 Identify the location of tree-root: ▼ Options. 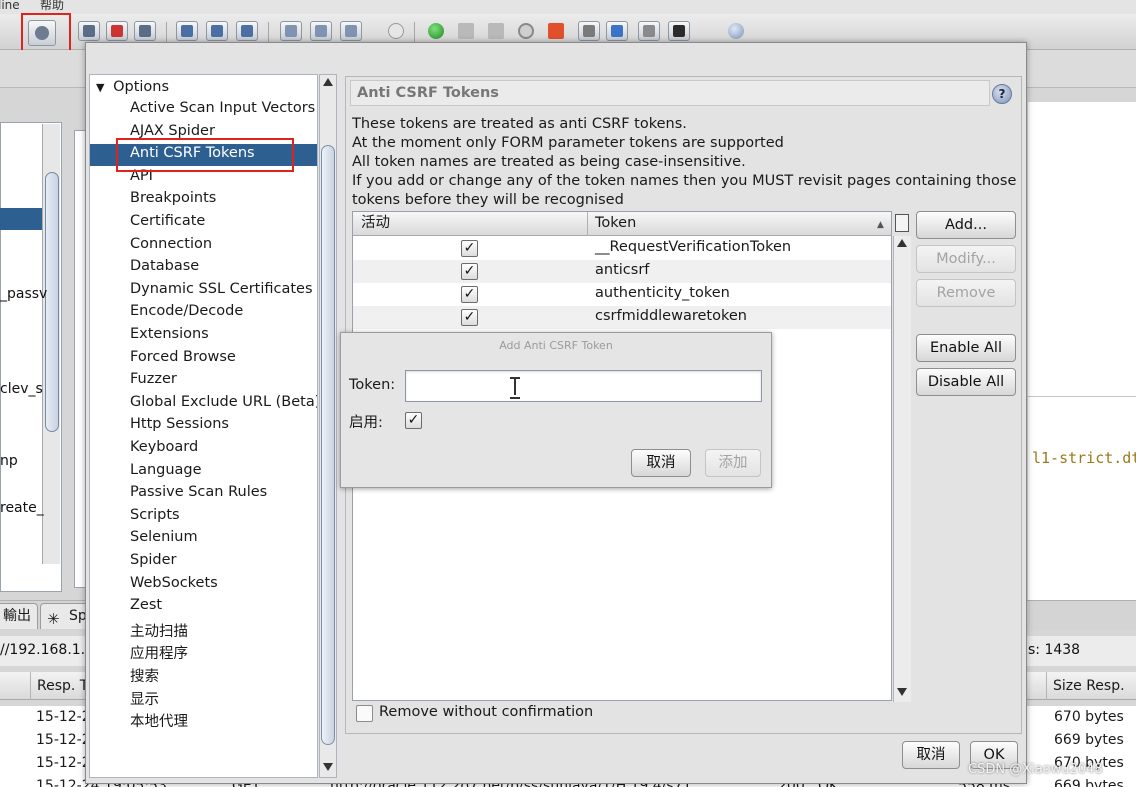
(132, 87).